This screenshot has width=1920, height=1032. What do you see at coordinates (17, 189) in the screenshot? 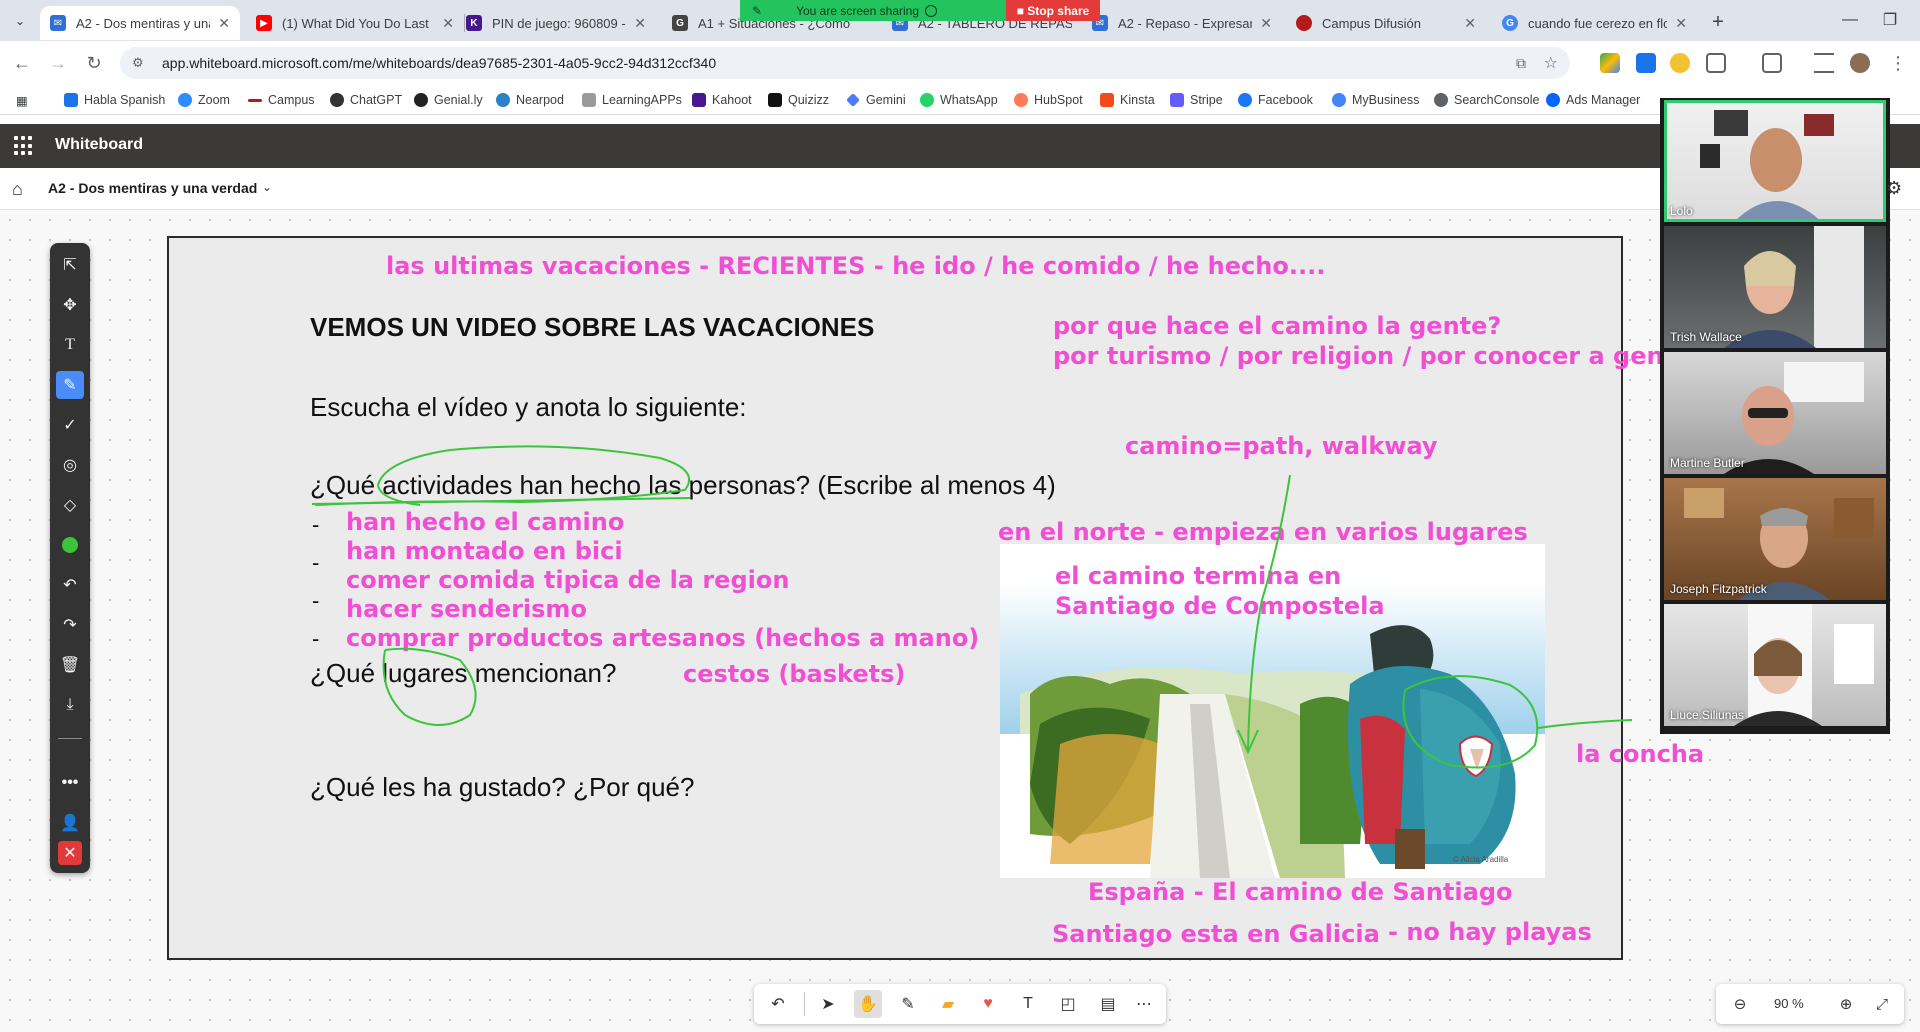
I see `home-icon: ⌂` at bounding box center [17, 189].